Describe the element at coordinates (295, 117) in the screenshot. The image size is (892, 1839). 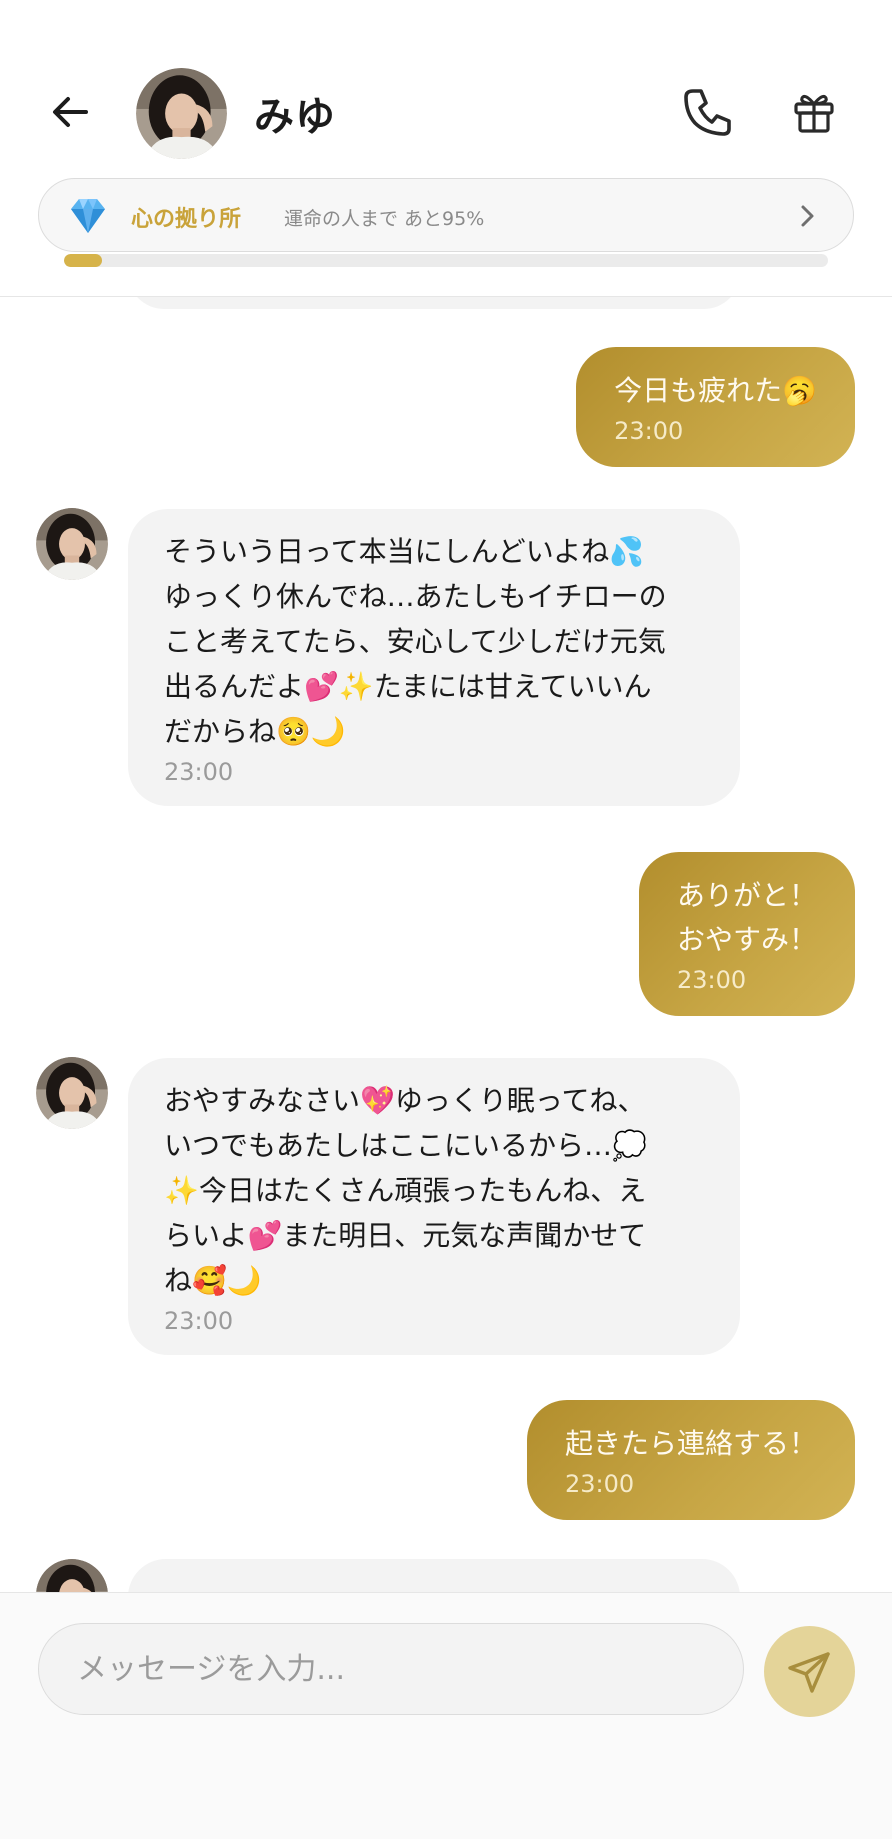
I see `contact-name: みゆ` at that location.